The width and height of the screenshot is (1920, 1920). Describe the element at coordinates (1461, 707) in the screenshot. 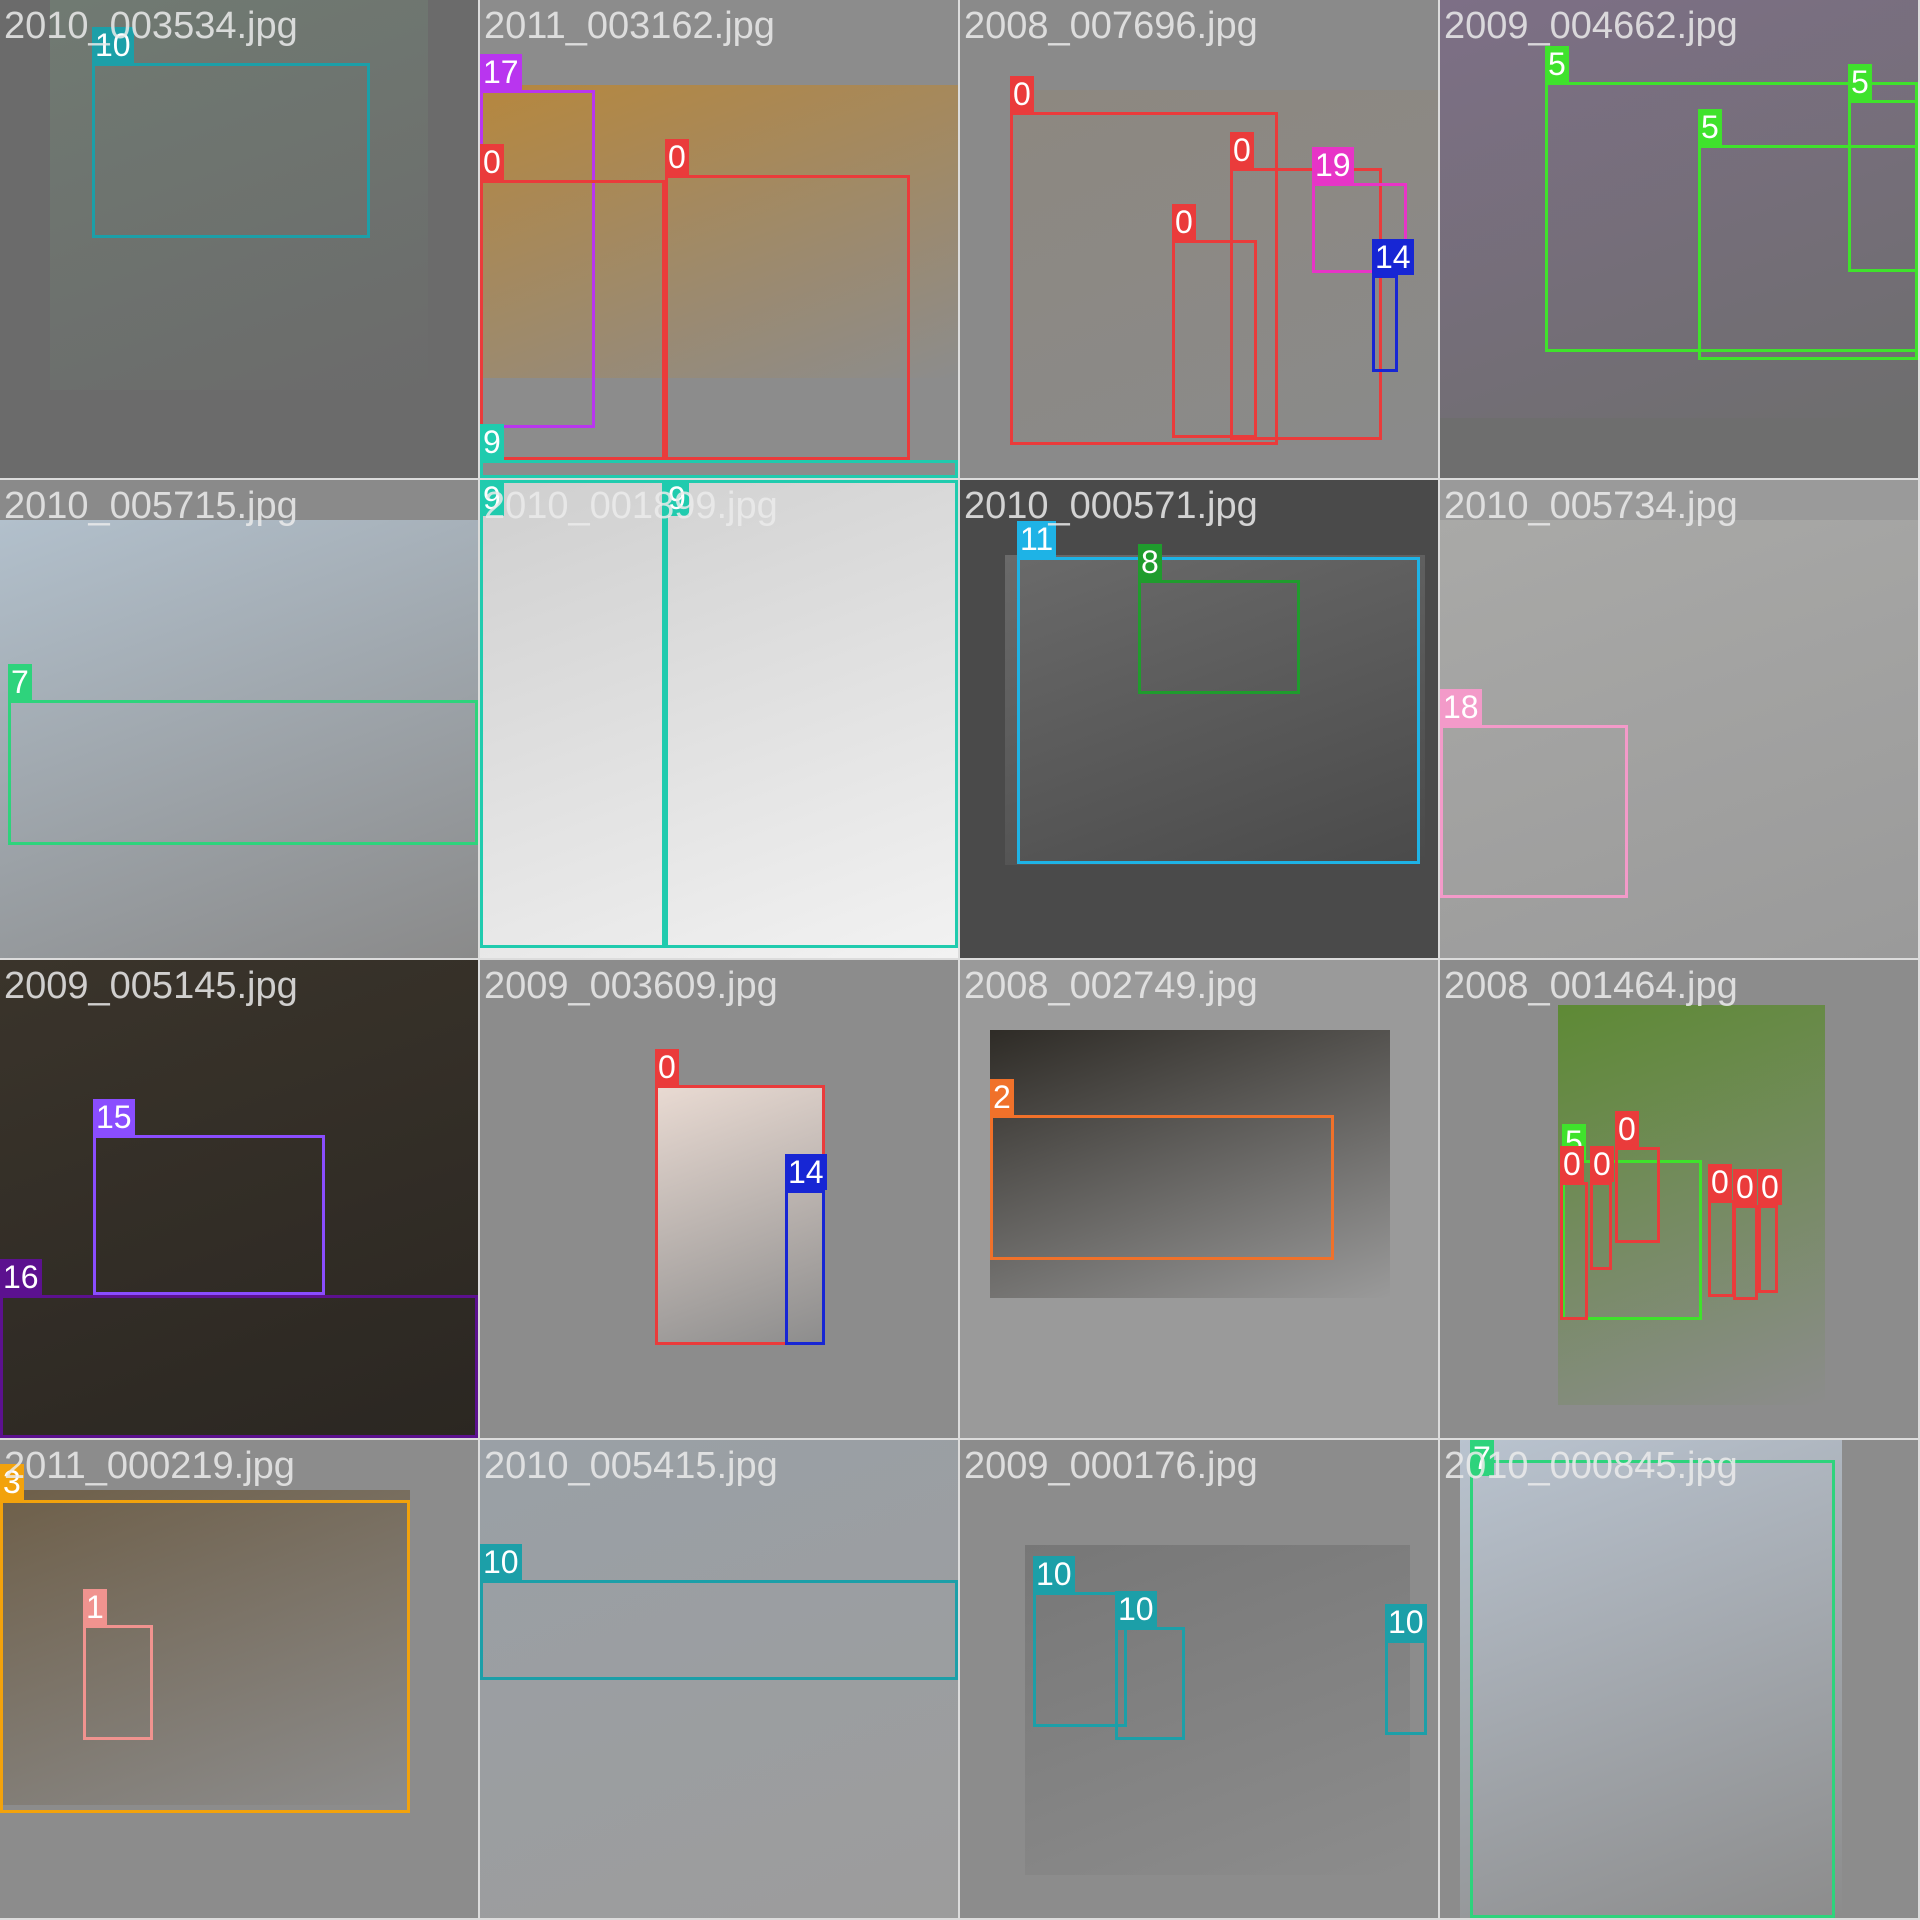

I see `class-label-tag: 18` at that location.